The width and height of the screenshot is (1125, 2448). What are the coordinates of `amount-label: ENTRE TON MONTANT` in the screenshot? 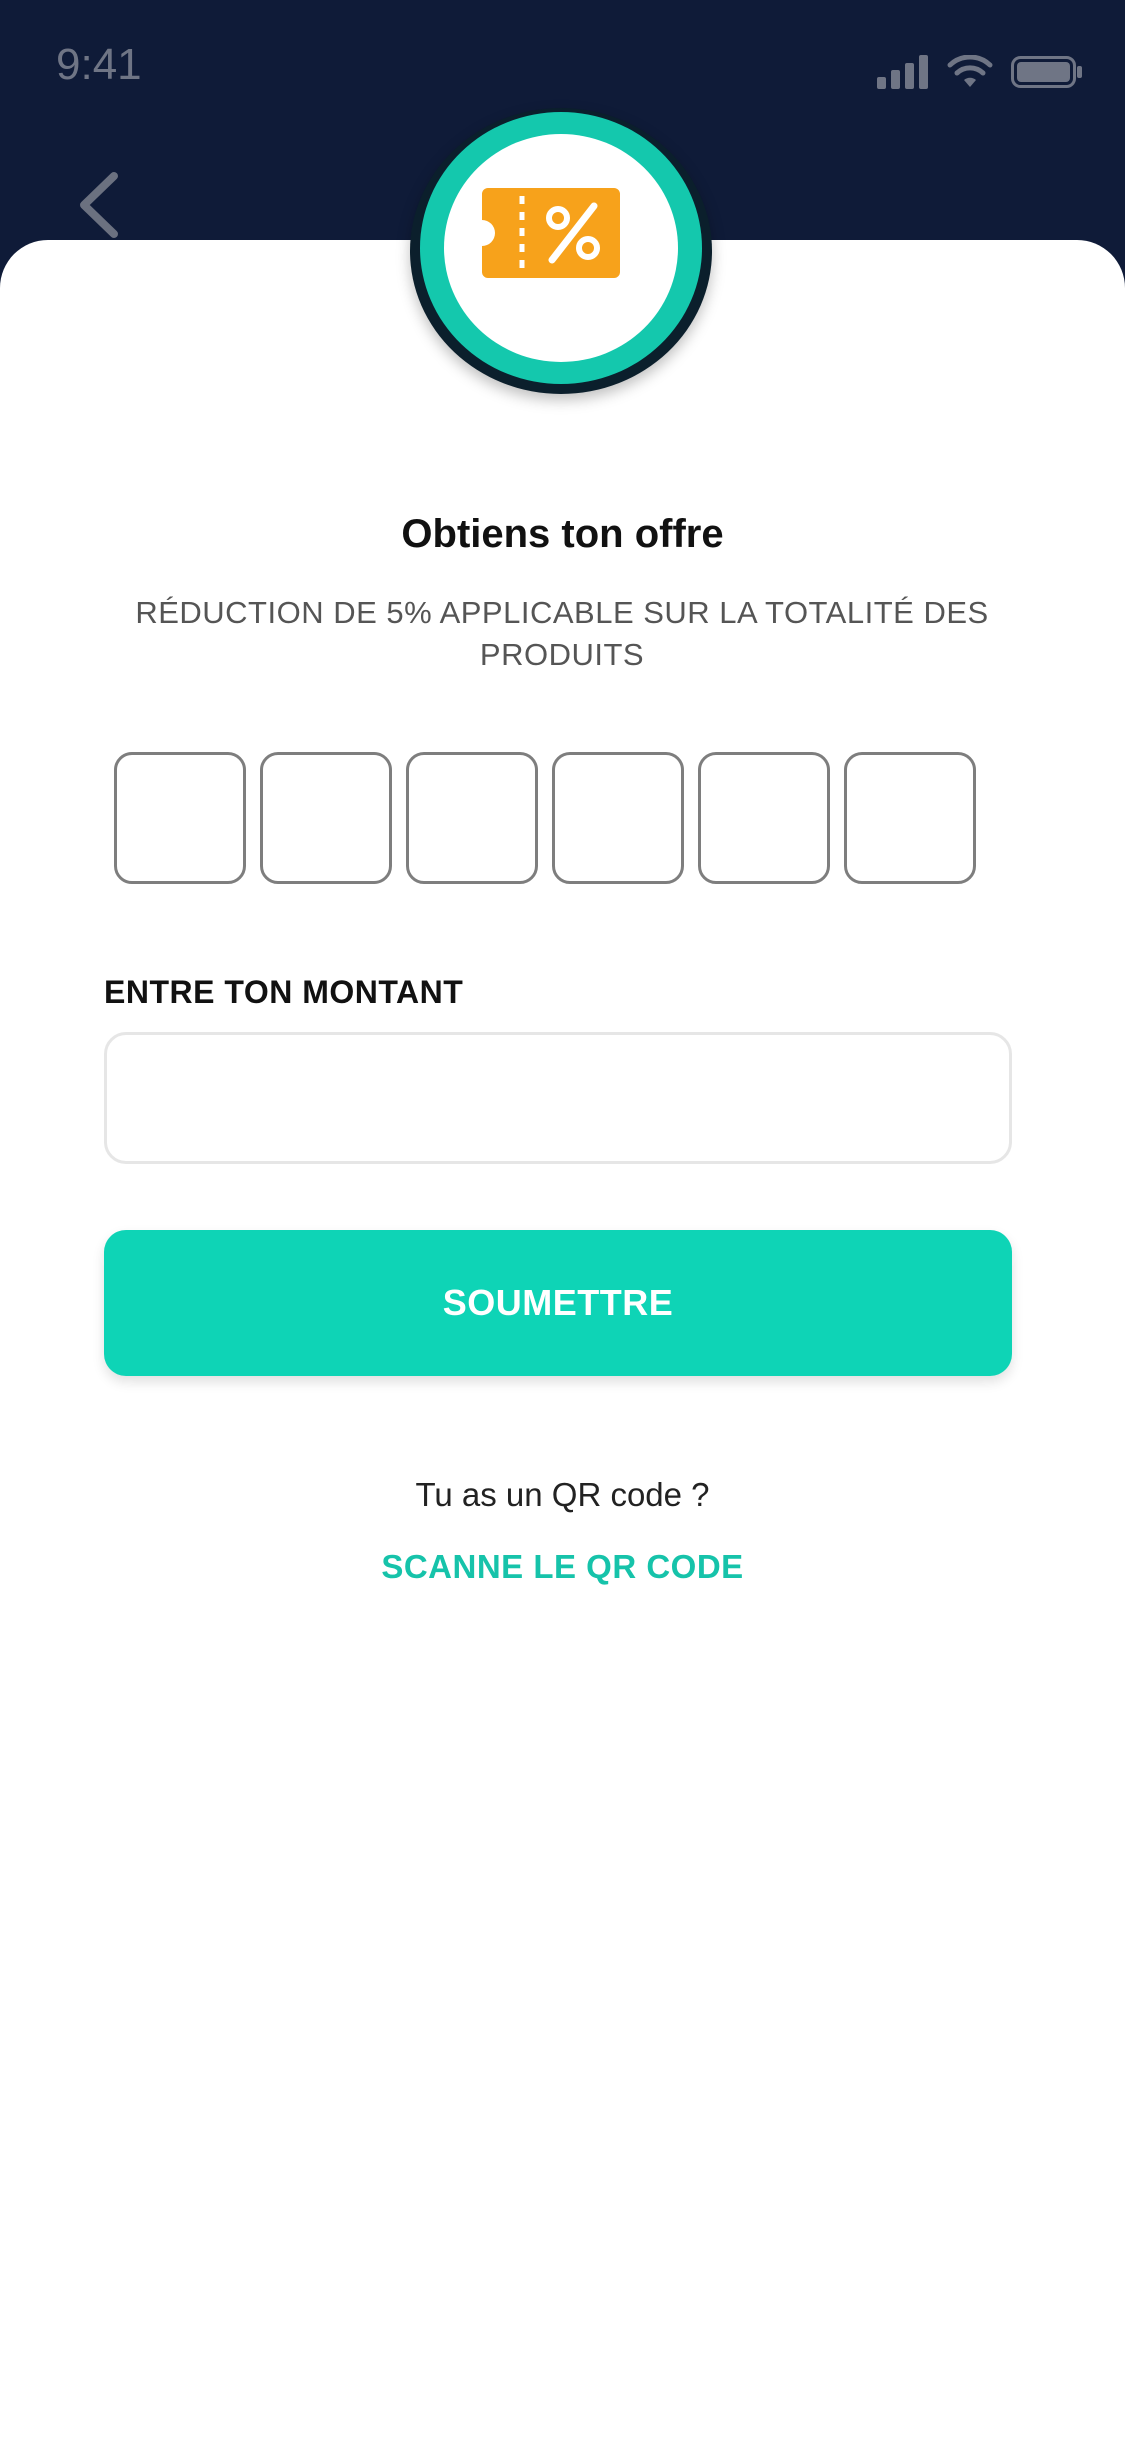 It's located at (284, 992).